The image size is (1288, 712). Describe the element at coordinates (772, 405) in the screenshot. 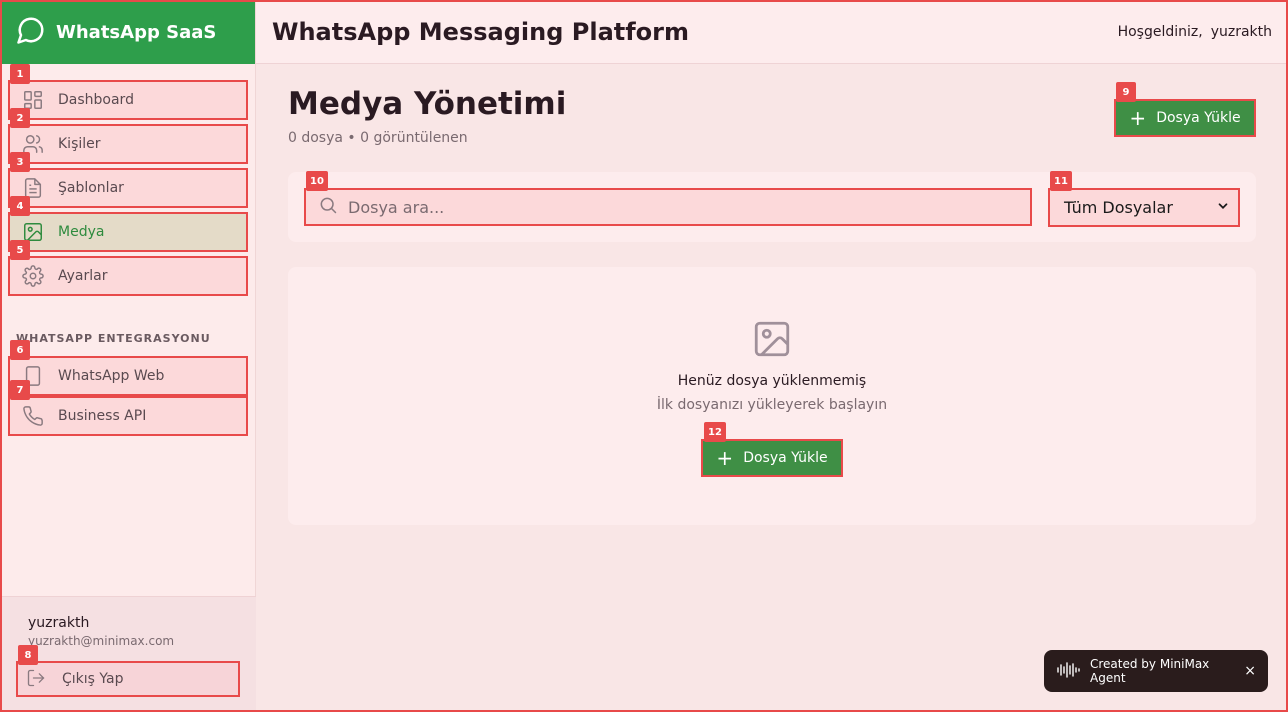

I see `empty-state-subtitle: İlk dosyanızı yükleyerek başlayın` at that location.